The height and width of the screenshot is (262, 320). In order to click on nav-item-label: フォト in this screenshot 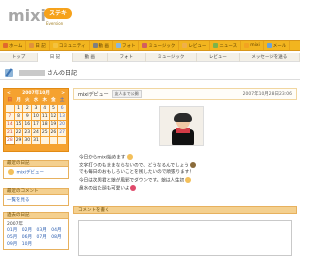, I will do `click(128, 46)`.